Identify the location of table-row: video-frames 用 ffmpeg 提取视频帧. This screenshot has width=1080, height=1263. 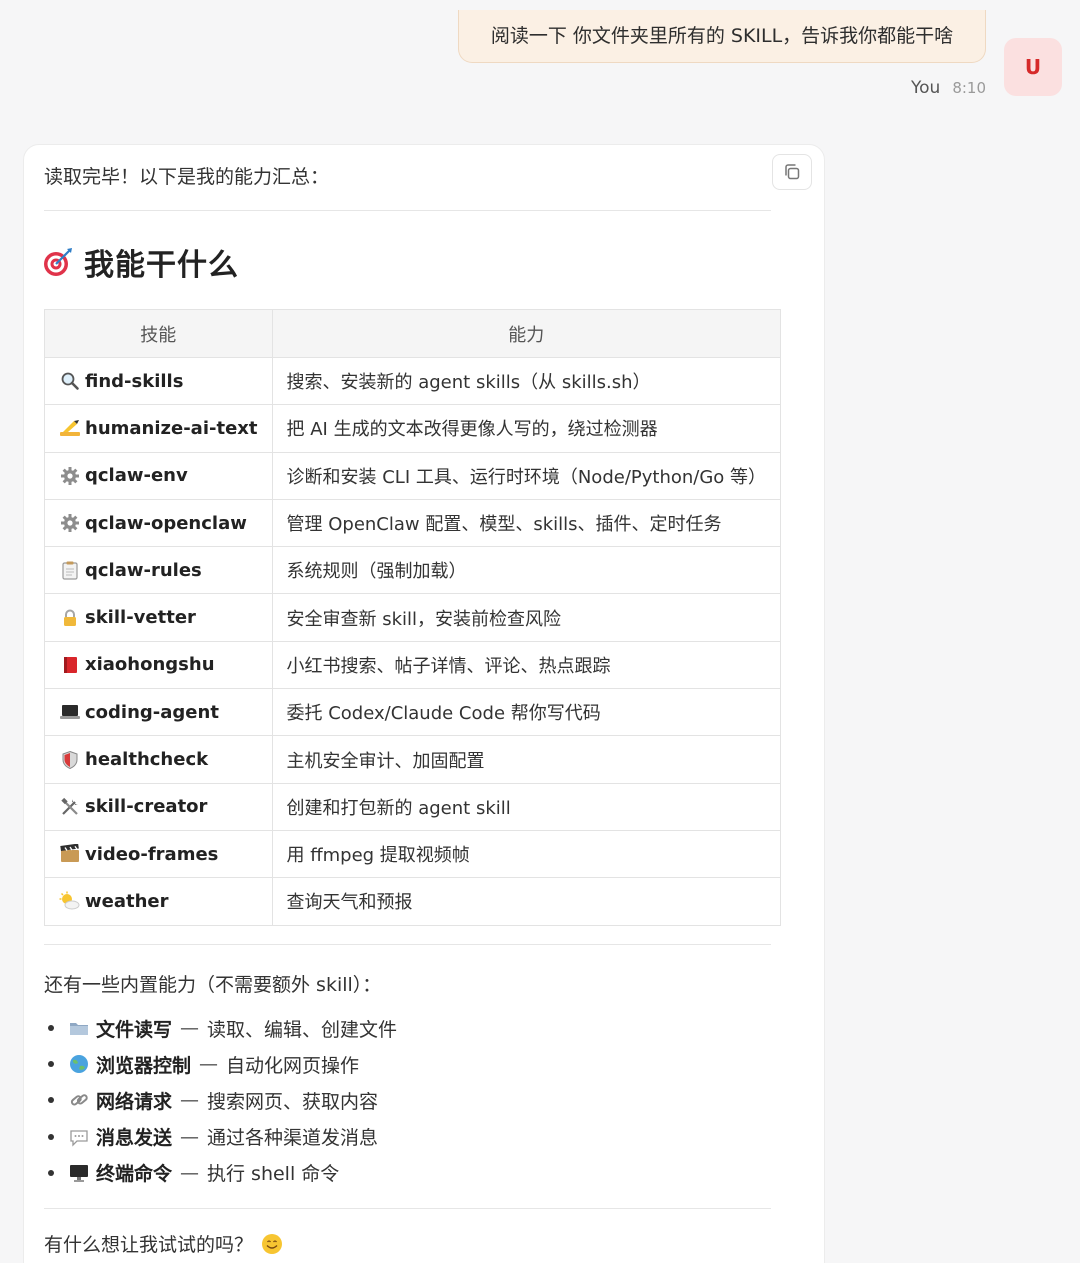
(413, 854).